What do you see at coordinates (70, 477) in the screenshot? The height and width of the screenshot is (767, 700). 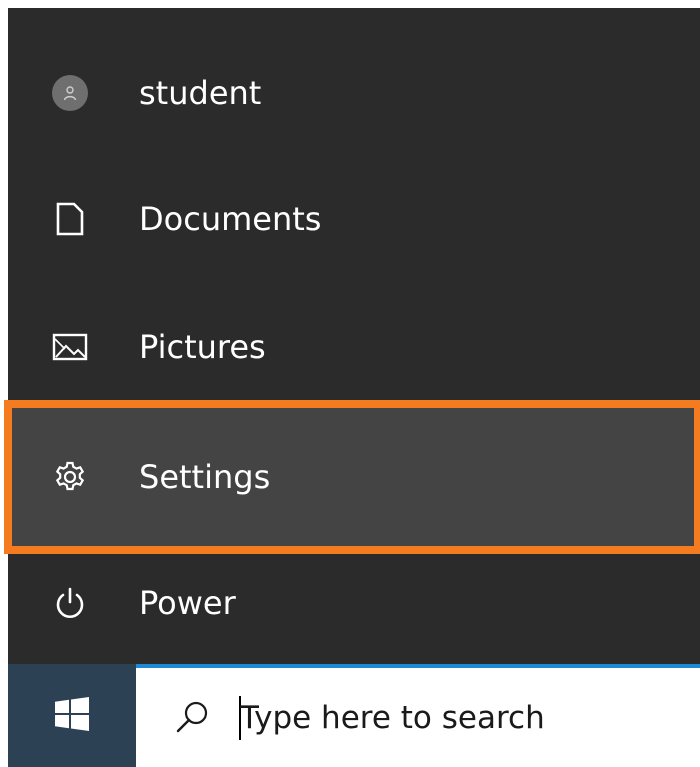 I see `gear-icon` at bounding box center [70, 477].